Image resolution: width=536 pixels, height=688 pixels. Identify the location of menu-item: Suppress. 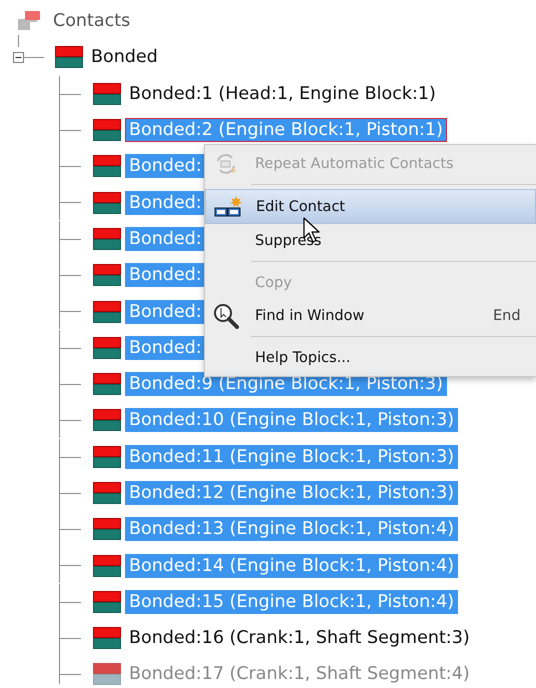
(370, 240).